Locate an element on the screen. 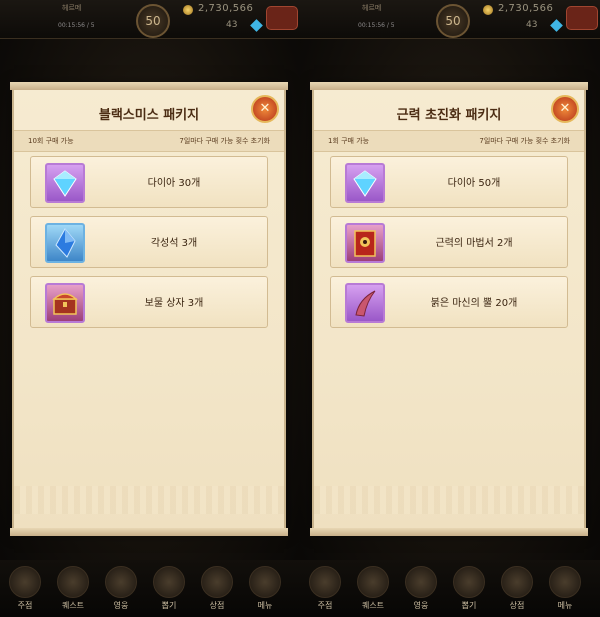 Image resolution: width=600 pixels, height=617 pixels. package-item: 다이아 30개 is located at coordinates (149, 182).